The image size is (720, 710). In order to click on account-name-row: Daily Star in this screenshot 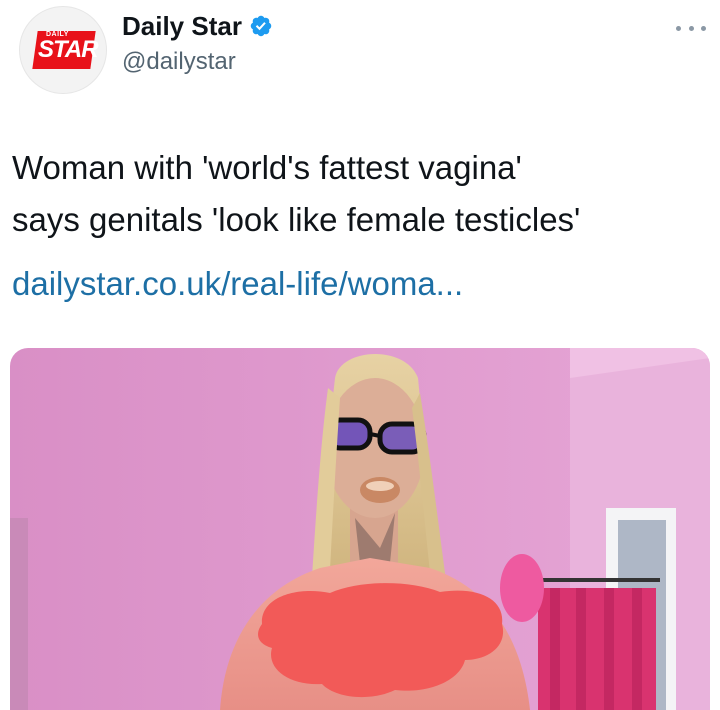, I will do `click(197, 26)`.